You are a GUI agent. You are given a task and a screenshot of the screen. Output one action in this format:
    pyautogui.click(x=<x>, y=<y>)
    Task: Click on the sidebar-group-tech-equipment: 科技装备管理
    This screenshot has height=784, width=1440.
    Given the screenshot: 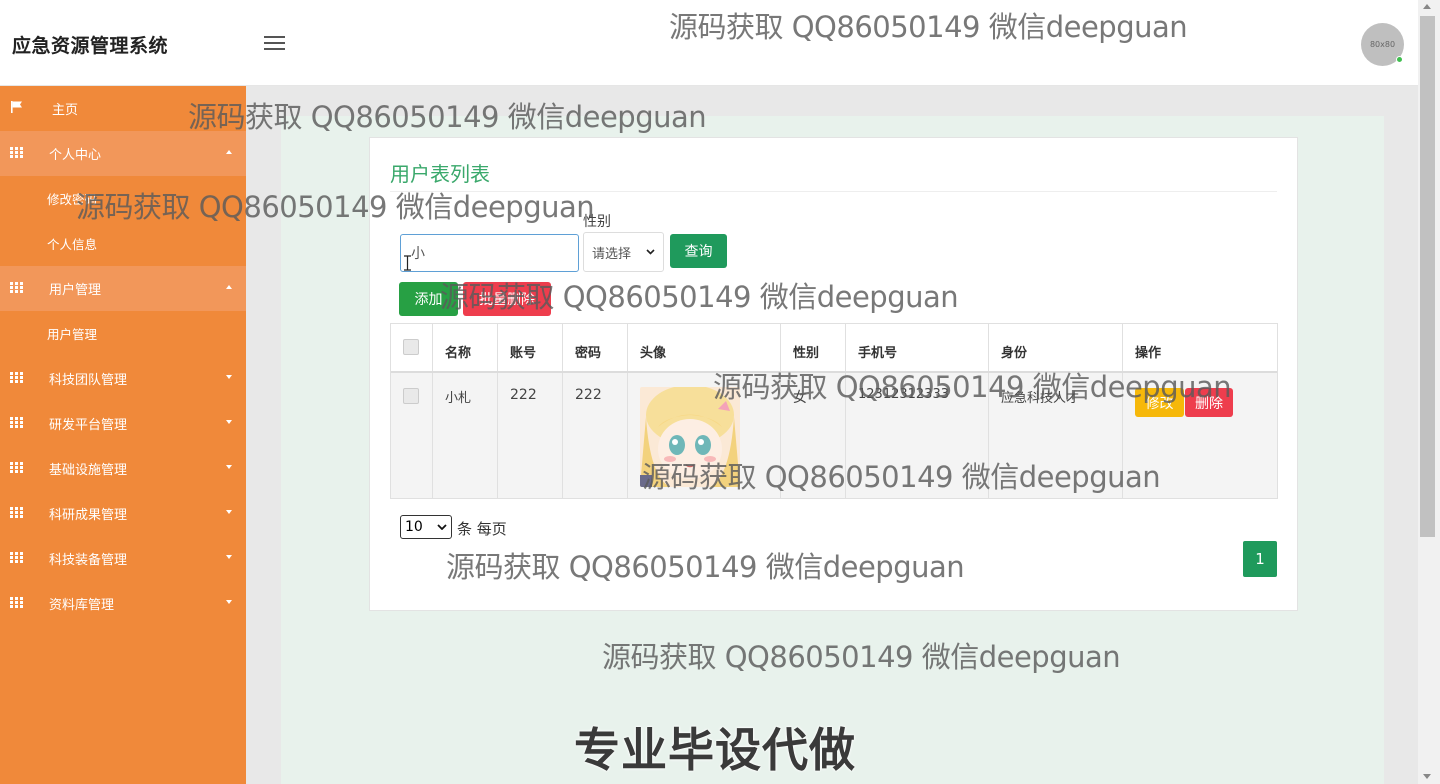 What is the action you would take?
    pyautogui.click(x=123, y=558)
    